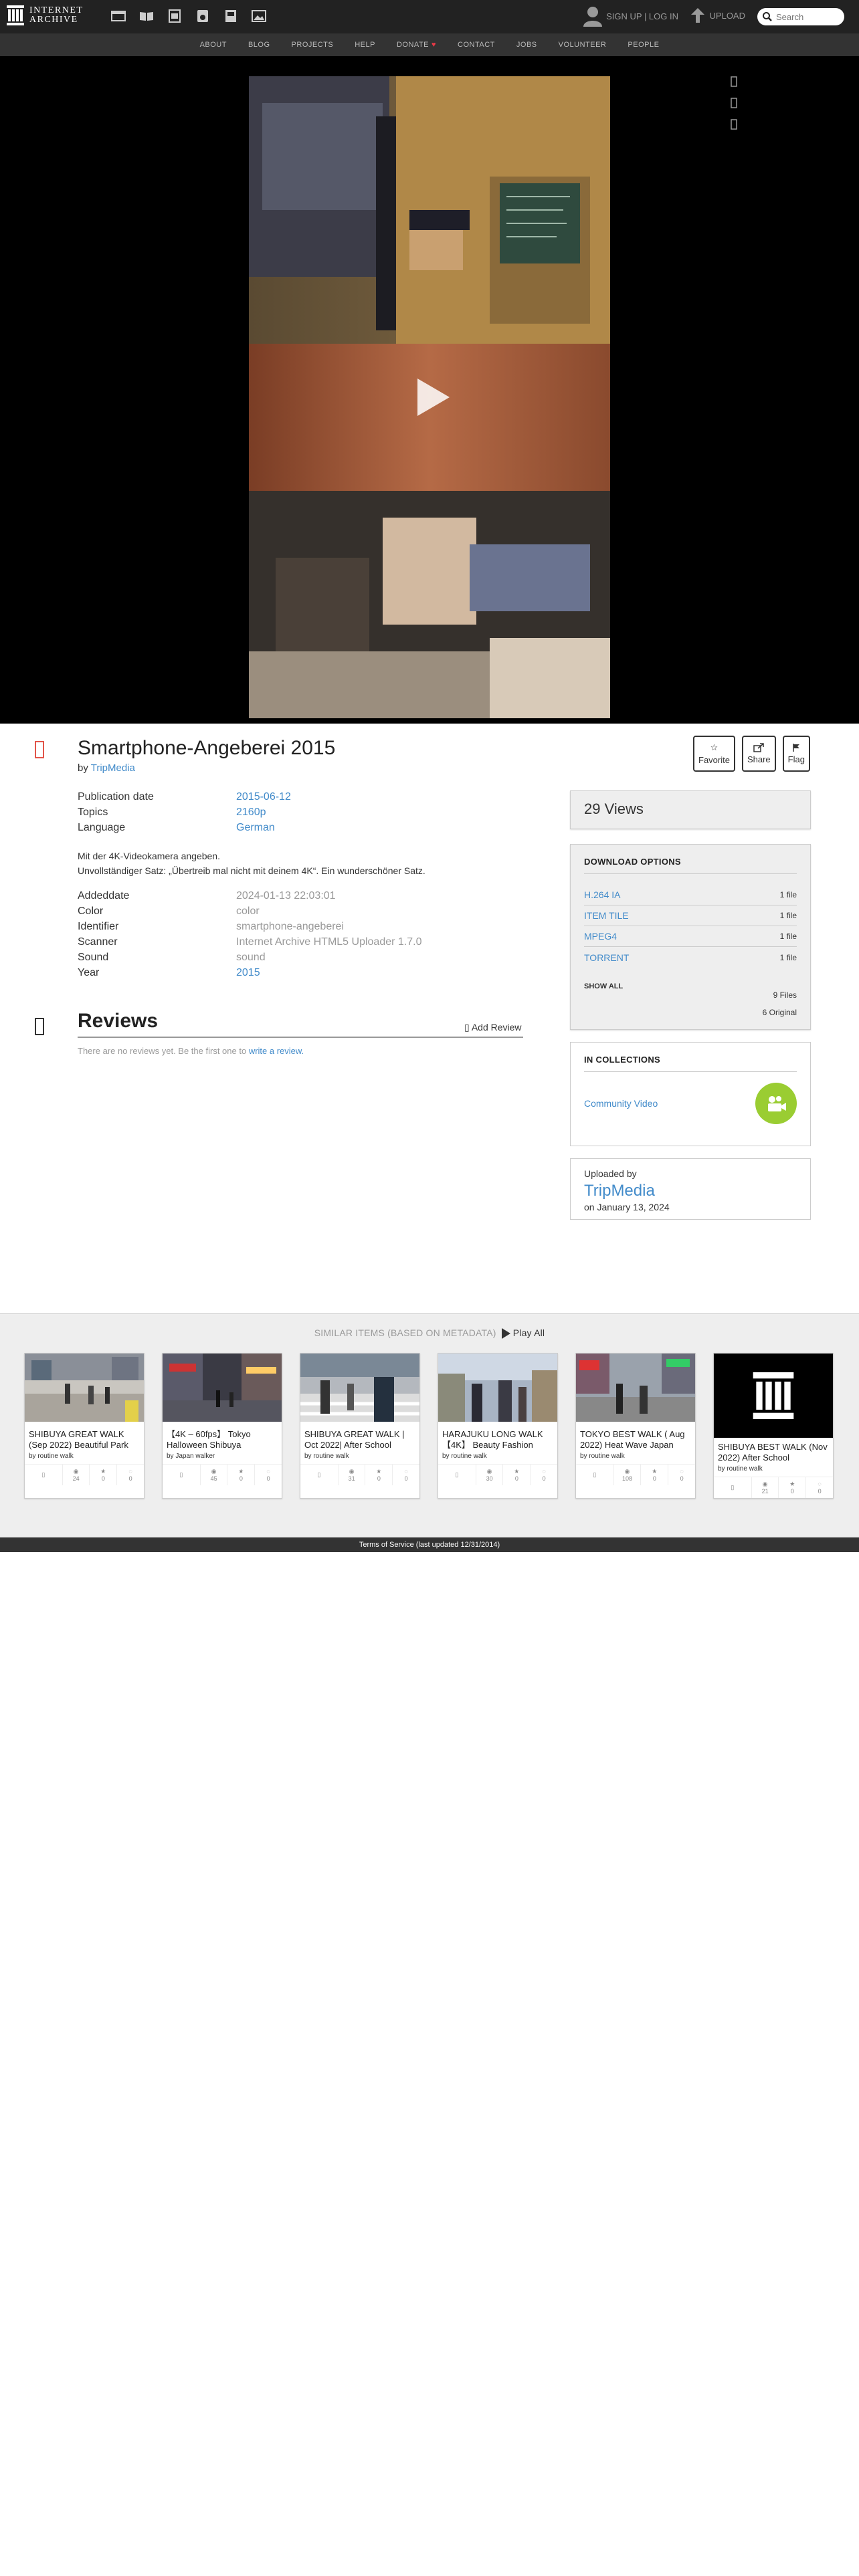 This screenshot has height=2576, width=859. Describe the element at coordinates (526, 45) in the screenshot. I see `nav-jobs: JOBS` at that location.